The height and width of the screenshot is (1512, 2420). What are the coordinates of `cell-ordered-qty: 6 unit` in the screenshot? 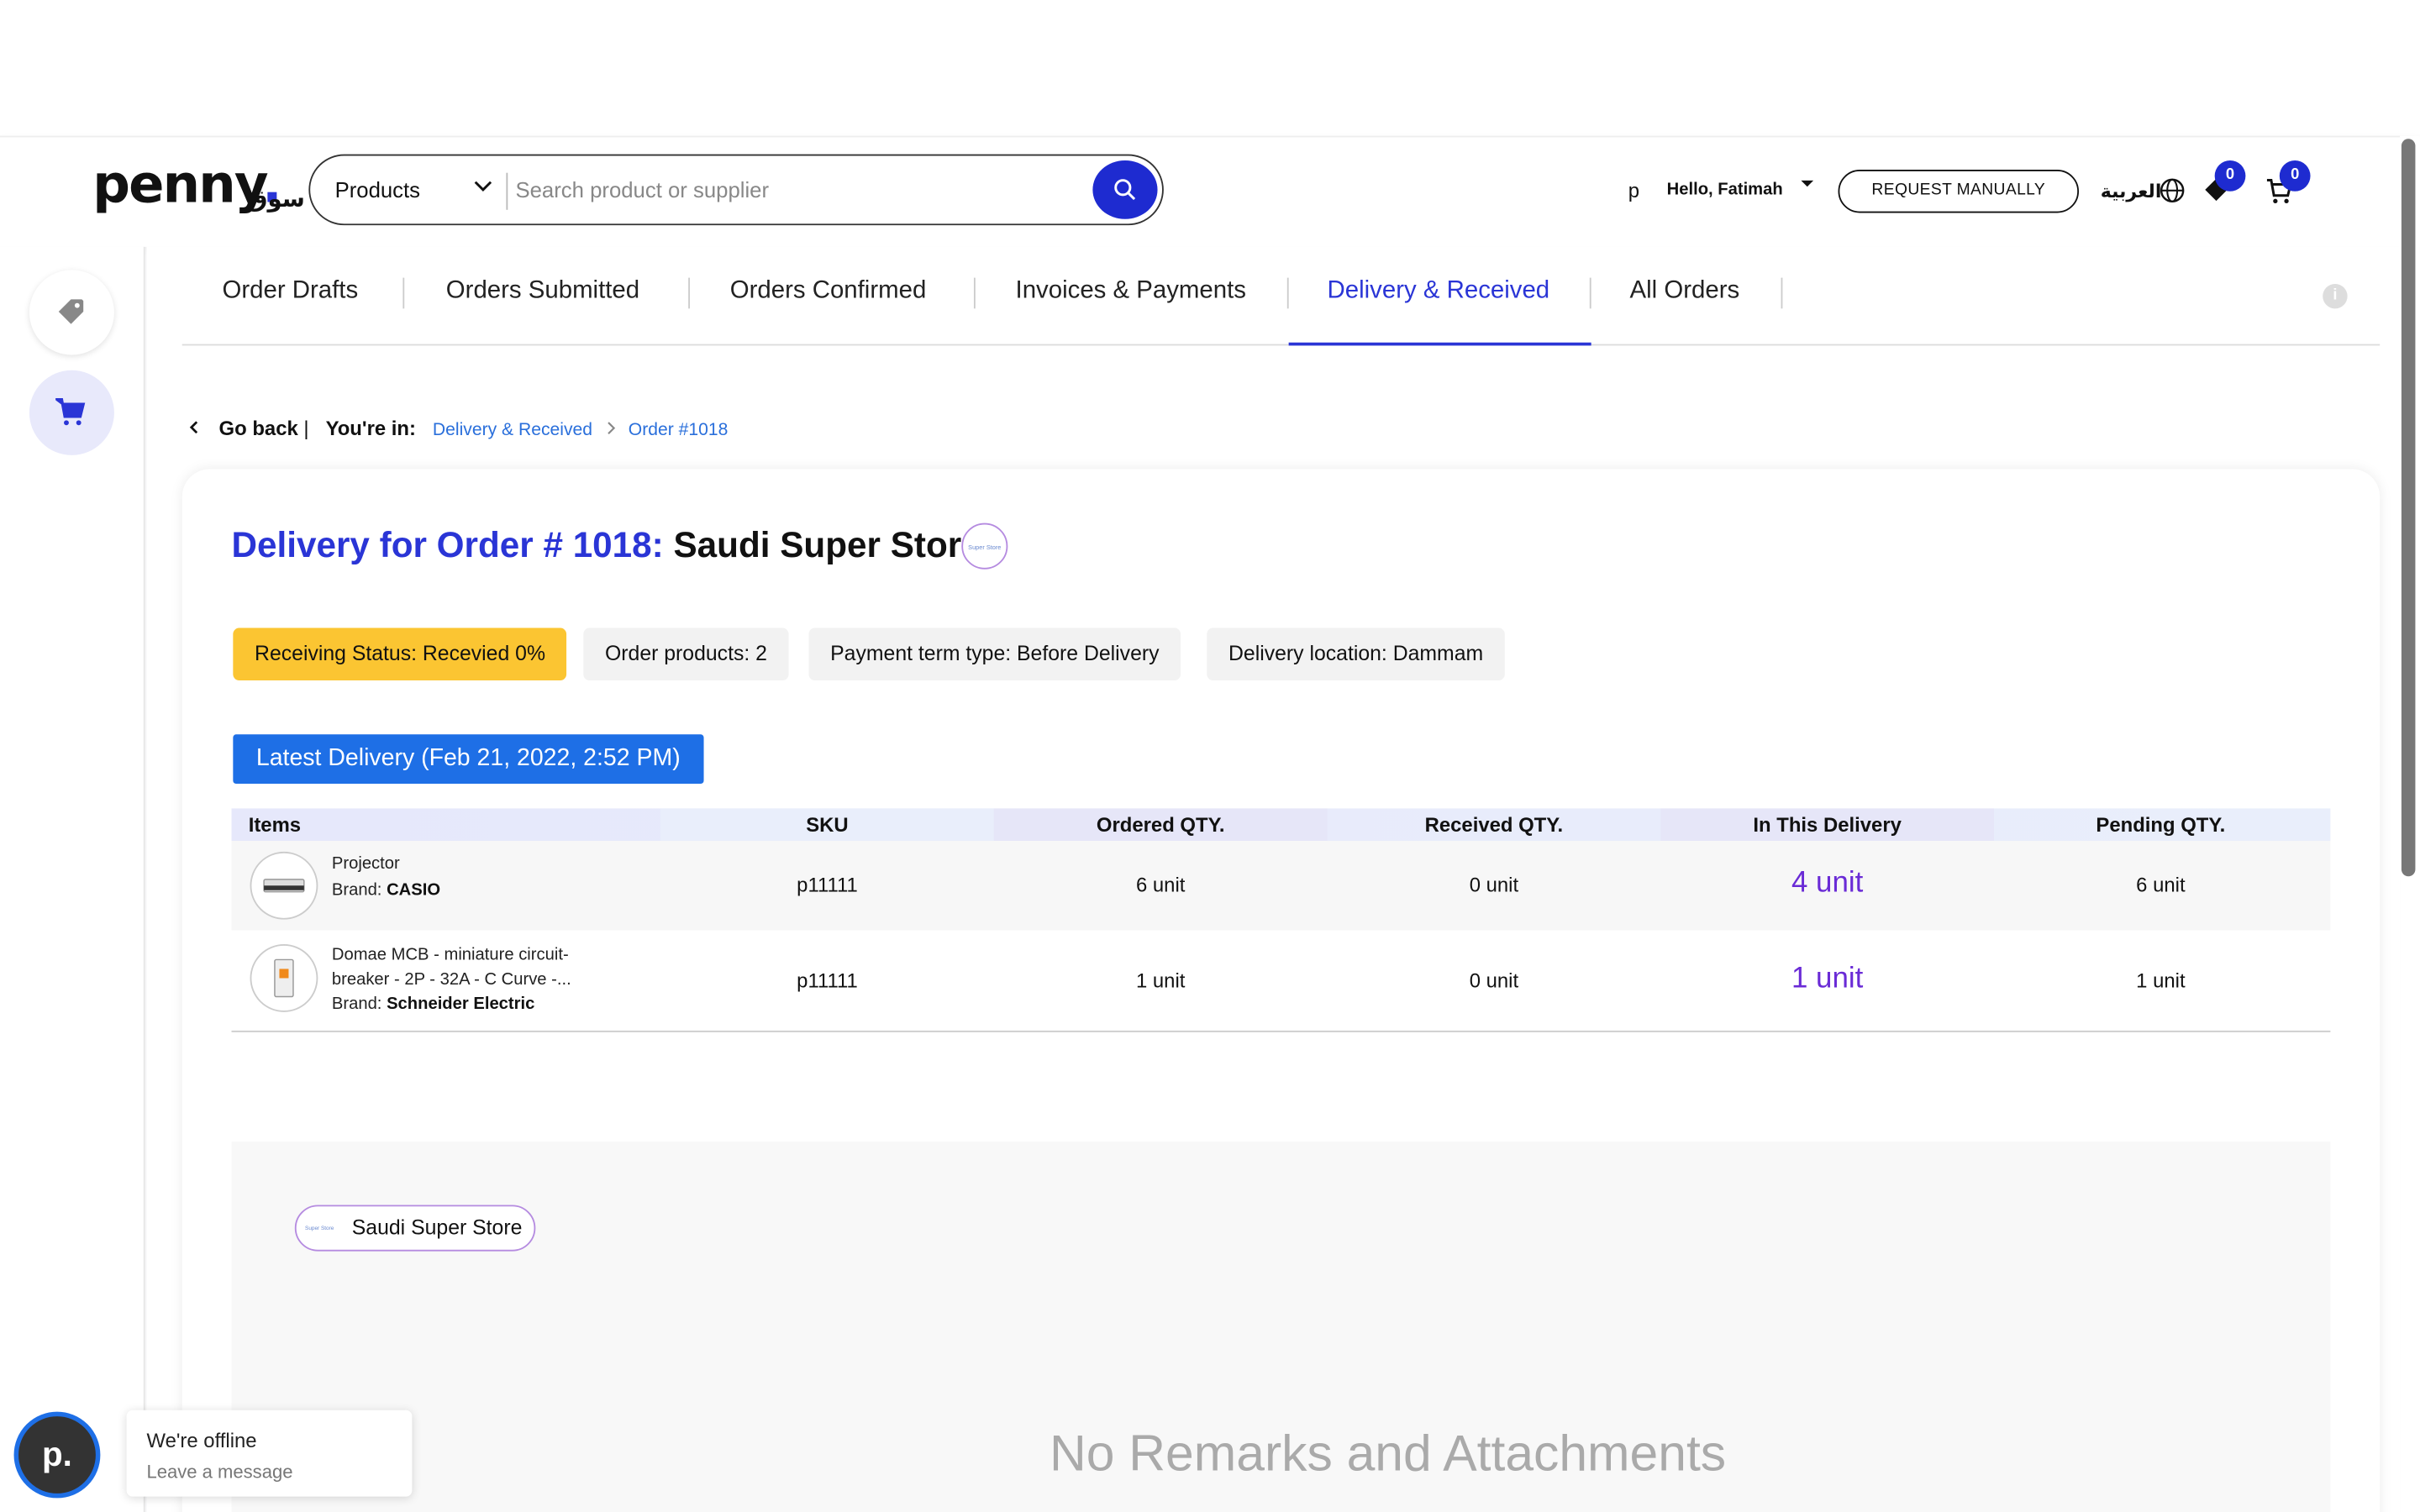 It's located at (1161, 885).